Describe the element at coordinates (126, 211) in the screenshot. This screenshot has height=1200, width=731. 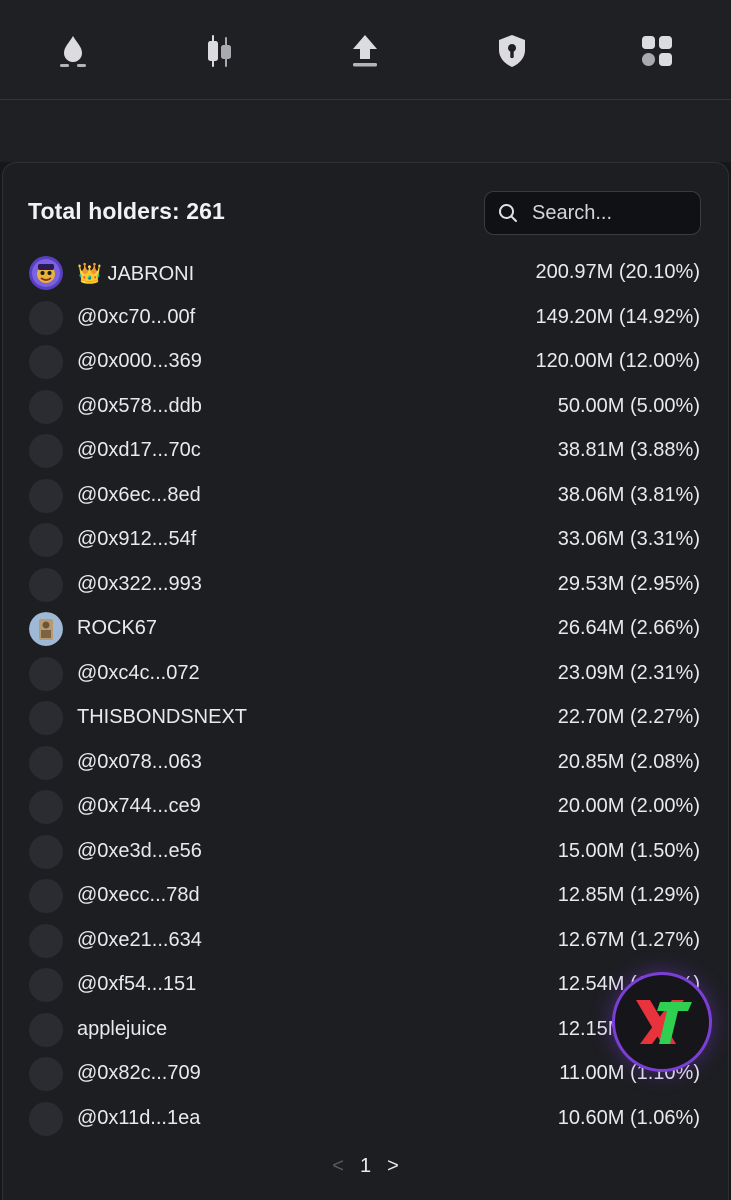
I see `total-holders-title: Total holders: 261` at that location.